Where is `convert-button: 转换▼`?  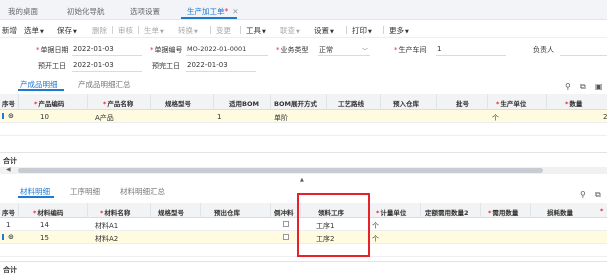 convert-button: 转换▼ is located at coordinates (188, 30).